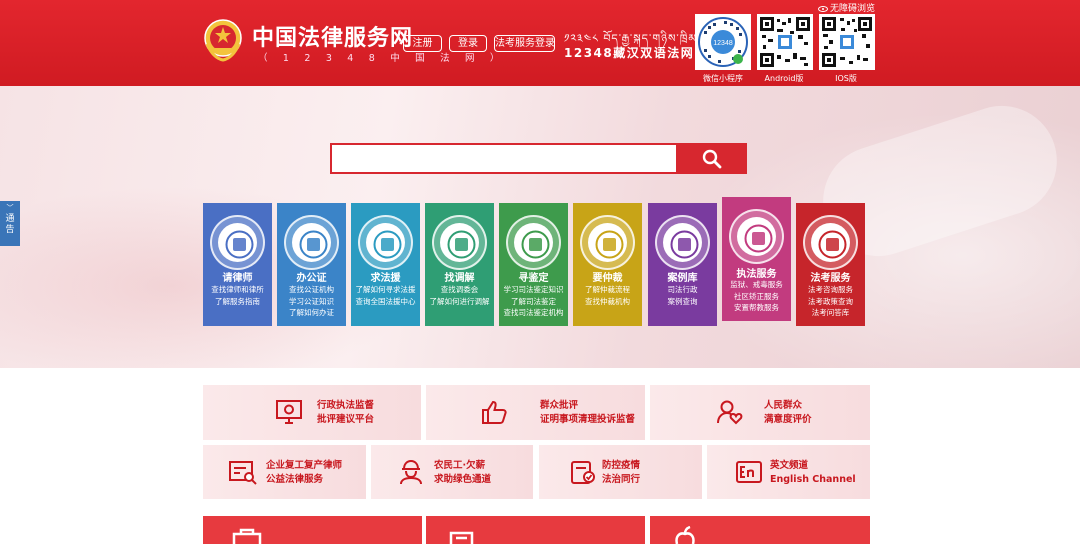 This screenshot has height=544, width=1080. Describe the element at coordinates (247, 536) in the screenshot. I see `bag-icon` at that location.